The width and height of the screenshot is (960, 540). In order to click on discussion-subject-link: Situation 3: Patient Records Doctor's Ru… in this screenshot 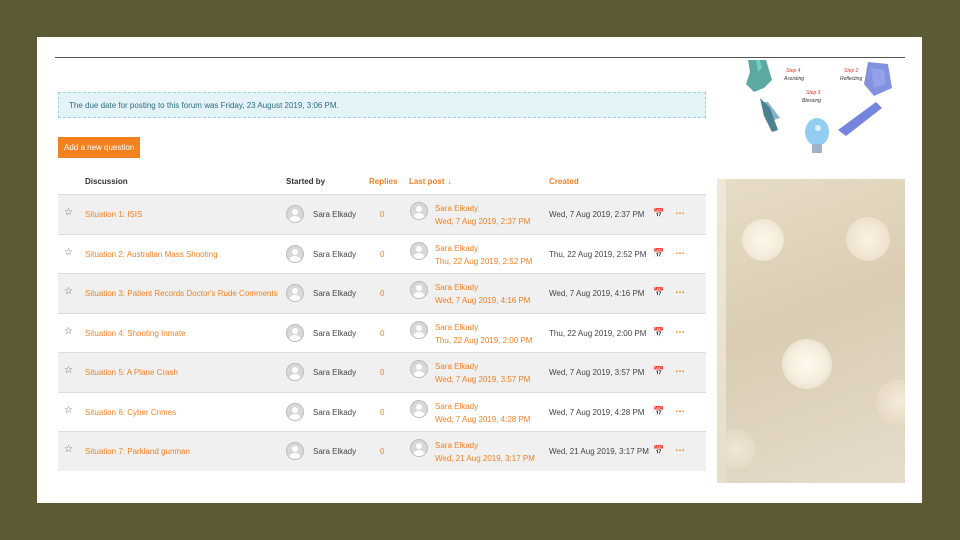, I will do `click(181, 293)`.